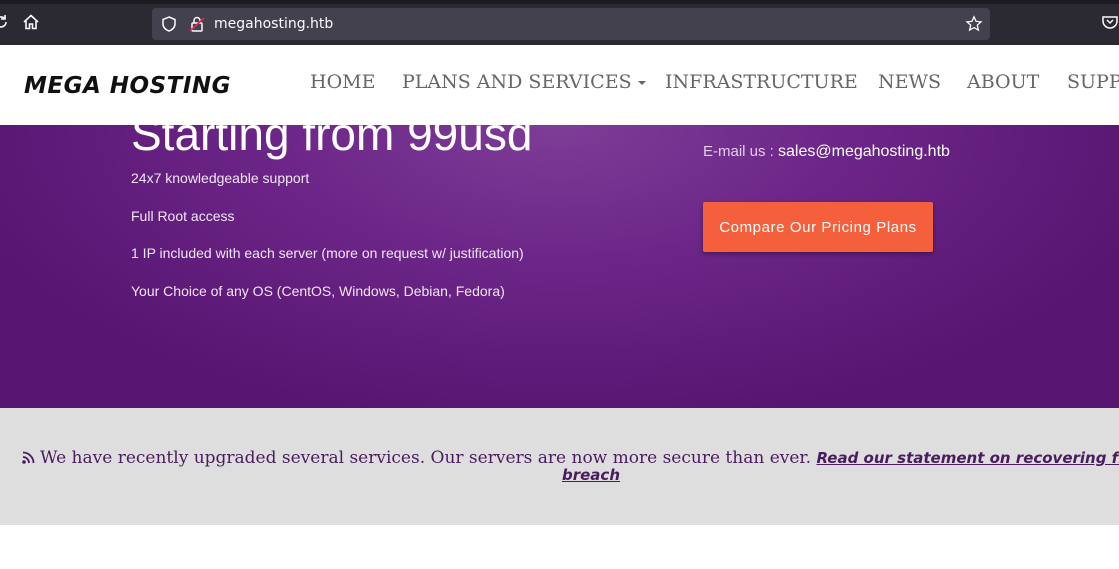 Image resolution: width=1119 pixels, height=569 pixels. Describe the element at coordinates (1110, 22) in the screenshot. I see `pocket-icon` at that location.